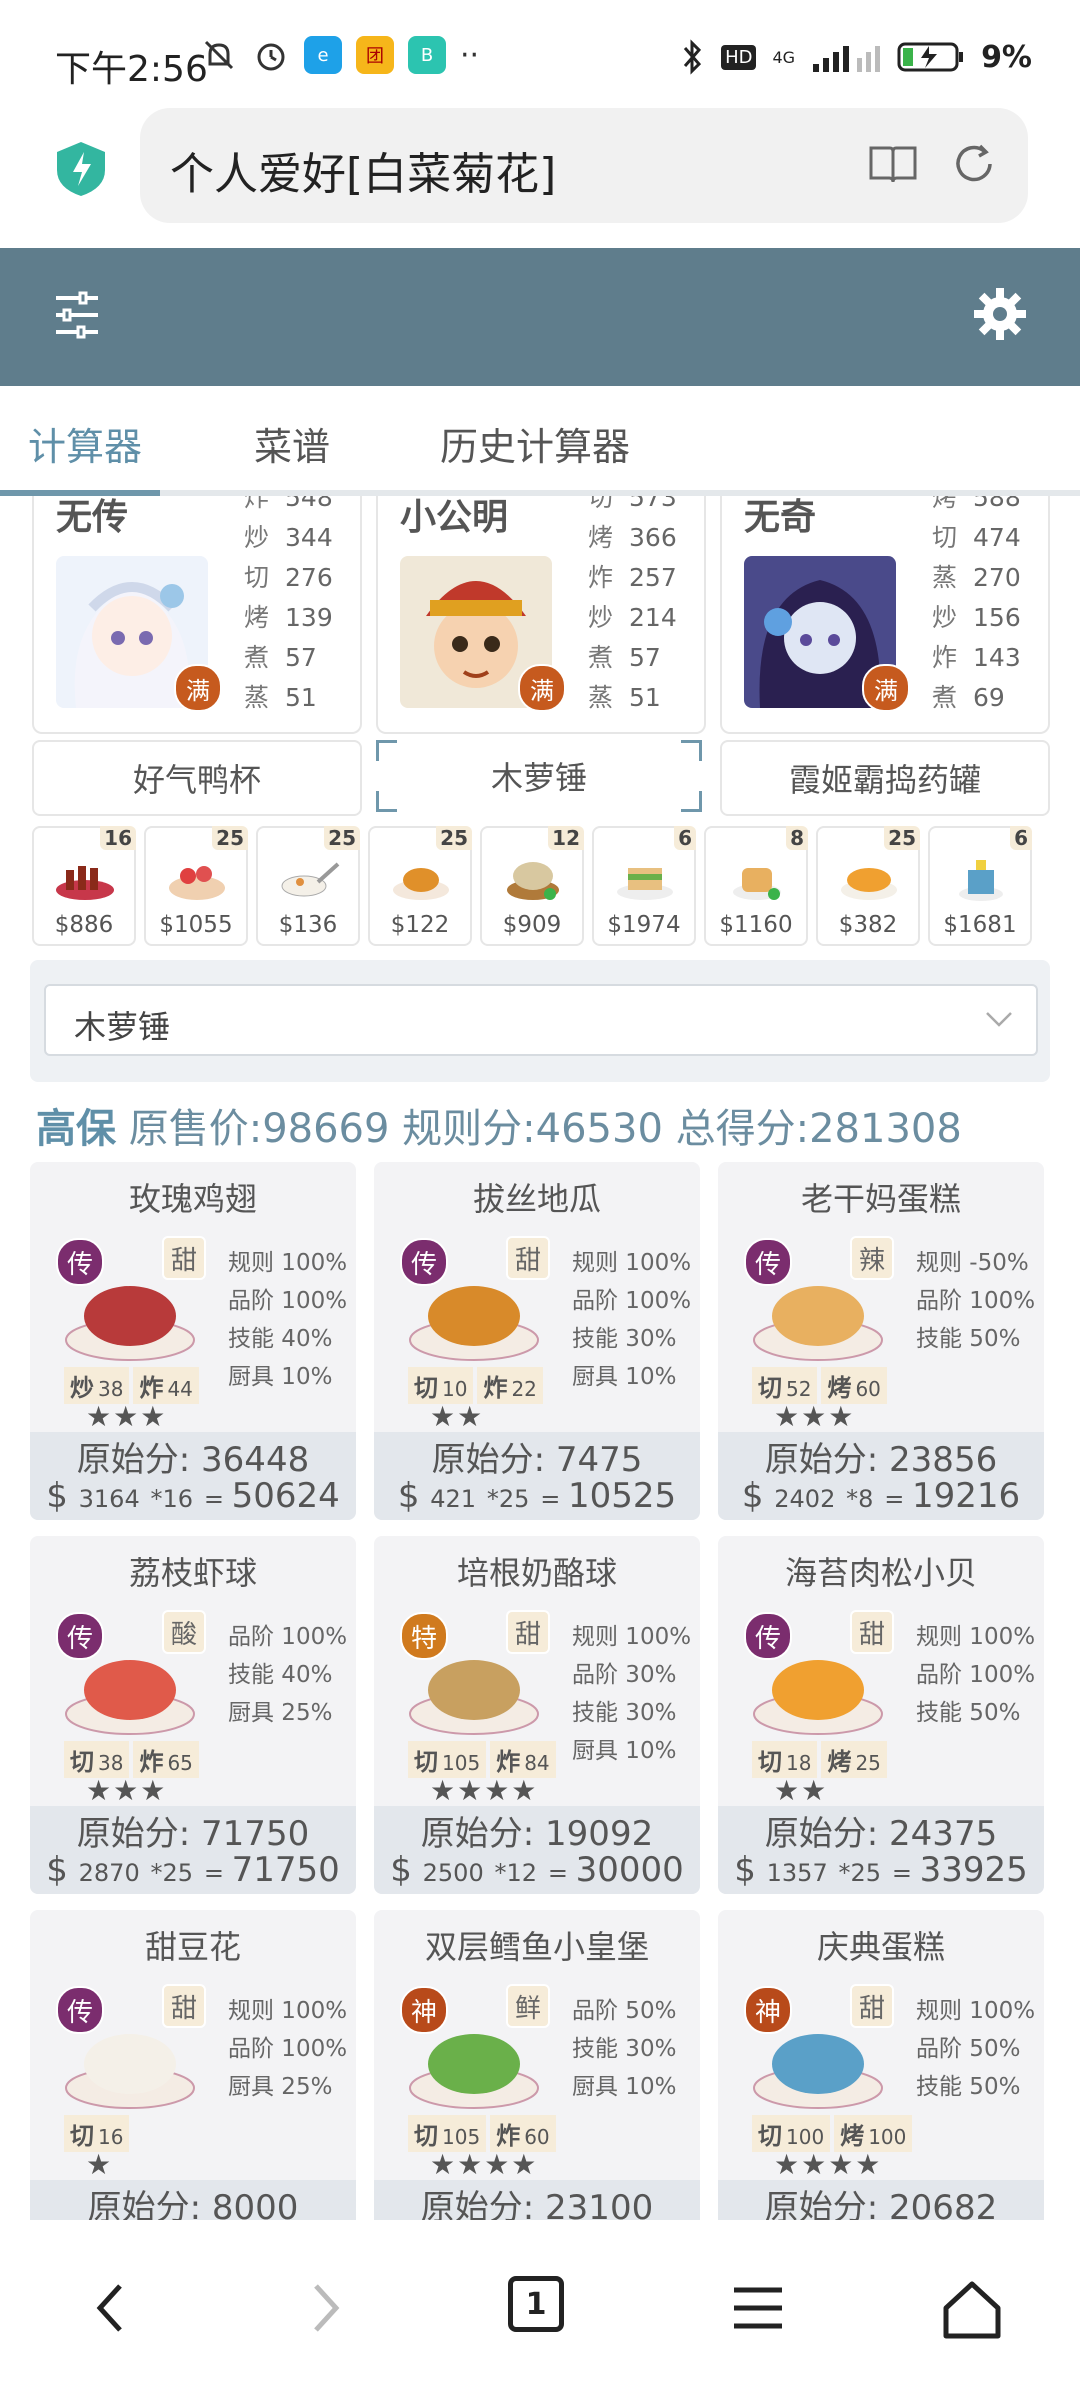 The width and height of the screenshot is (1080, 2400). Describe the element at coordinates (880, 1947) in the screenshot. I see `recipe-name: 庆典蛋糕` at that location.